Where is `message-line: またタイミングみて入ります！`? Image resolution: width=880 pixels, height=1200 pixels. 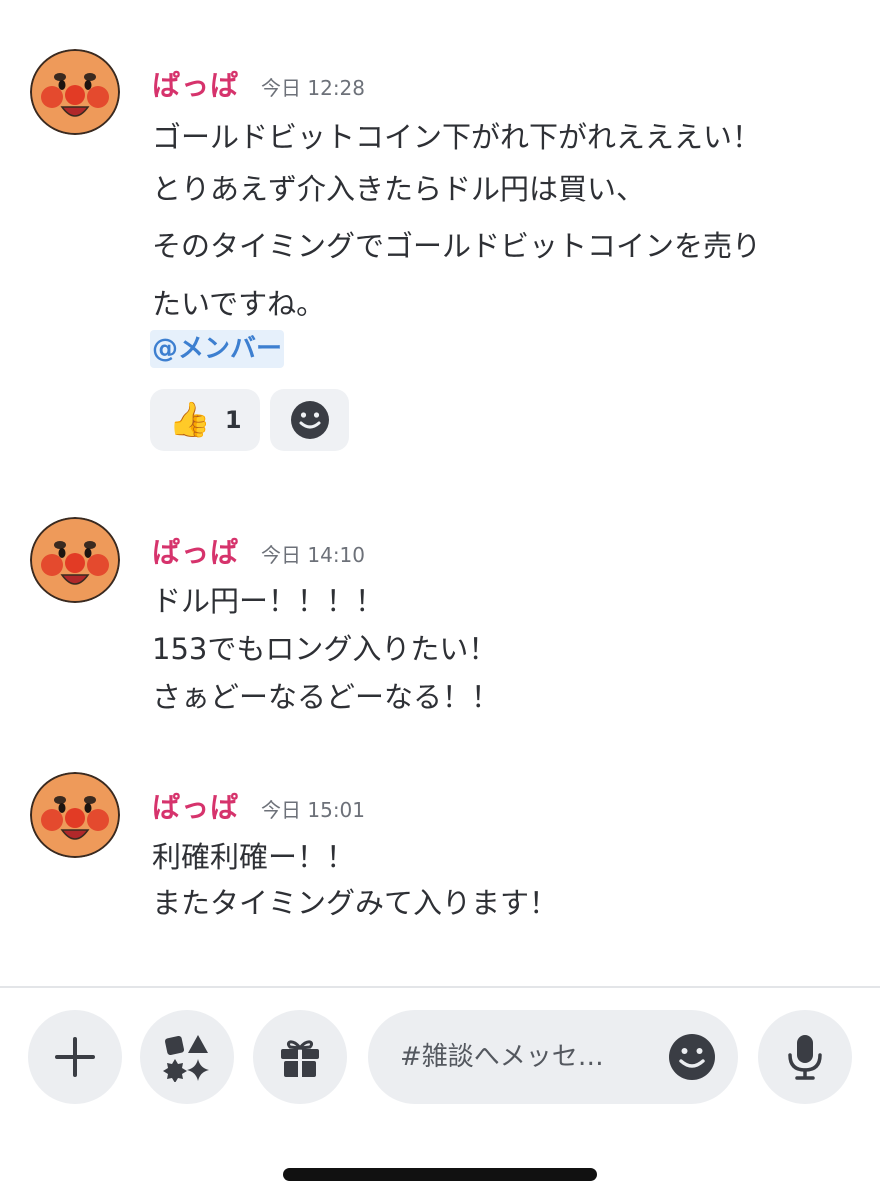 message-line: またタイミングみて入ります！ is located at coordinates (355, 903).